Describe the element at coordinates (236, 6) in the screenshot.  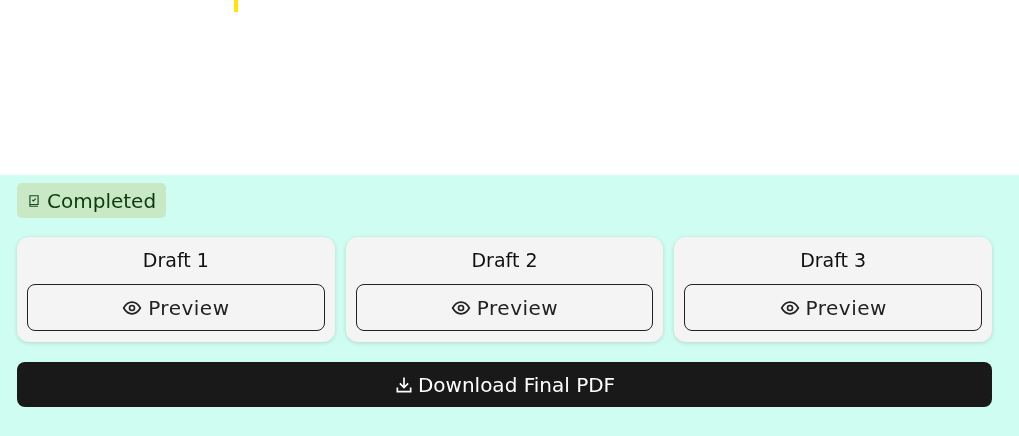
I see `text-cursor` at that location.